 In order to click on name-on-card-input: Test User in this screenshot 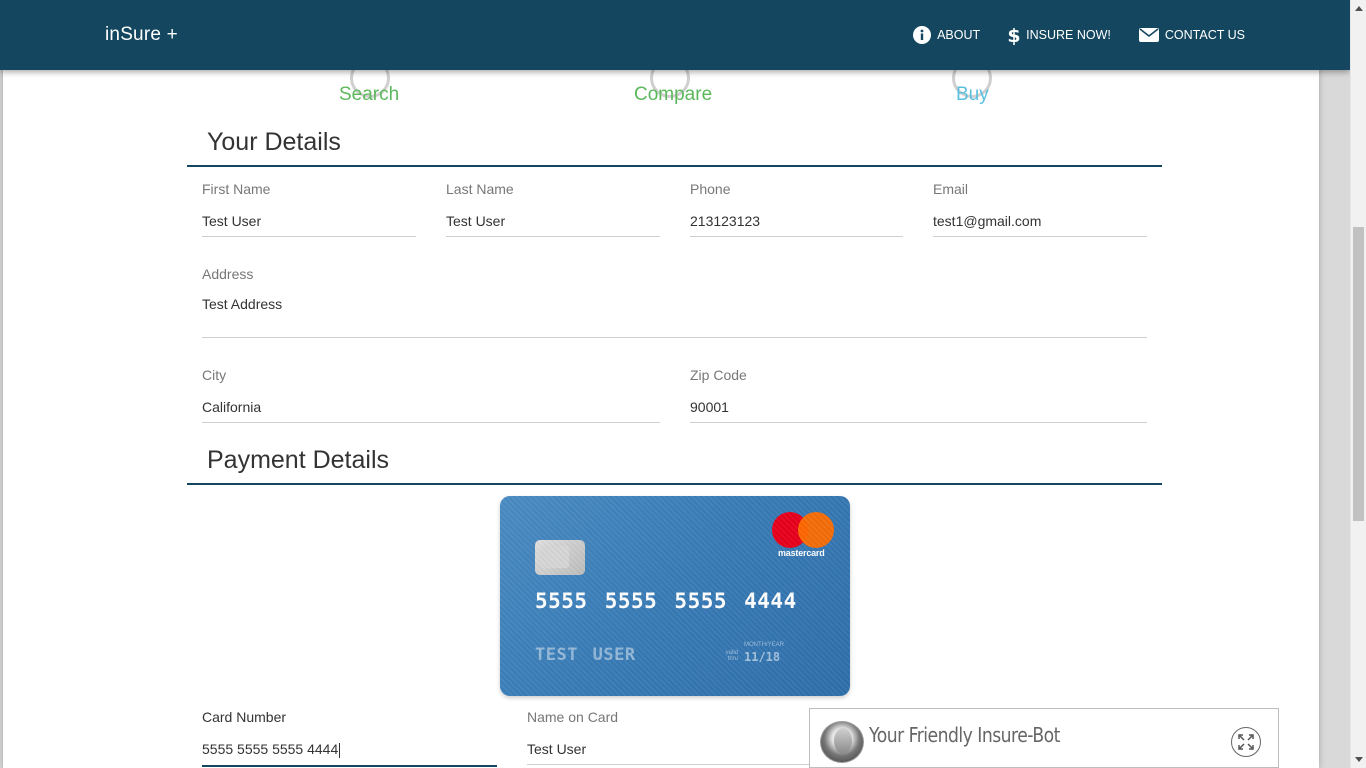, I will do `click(674, 753)`.